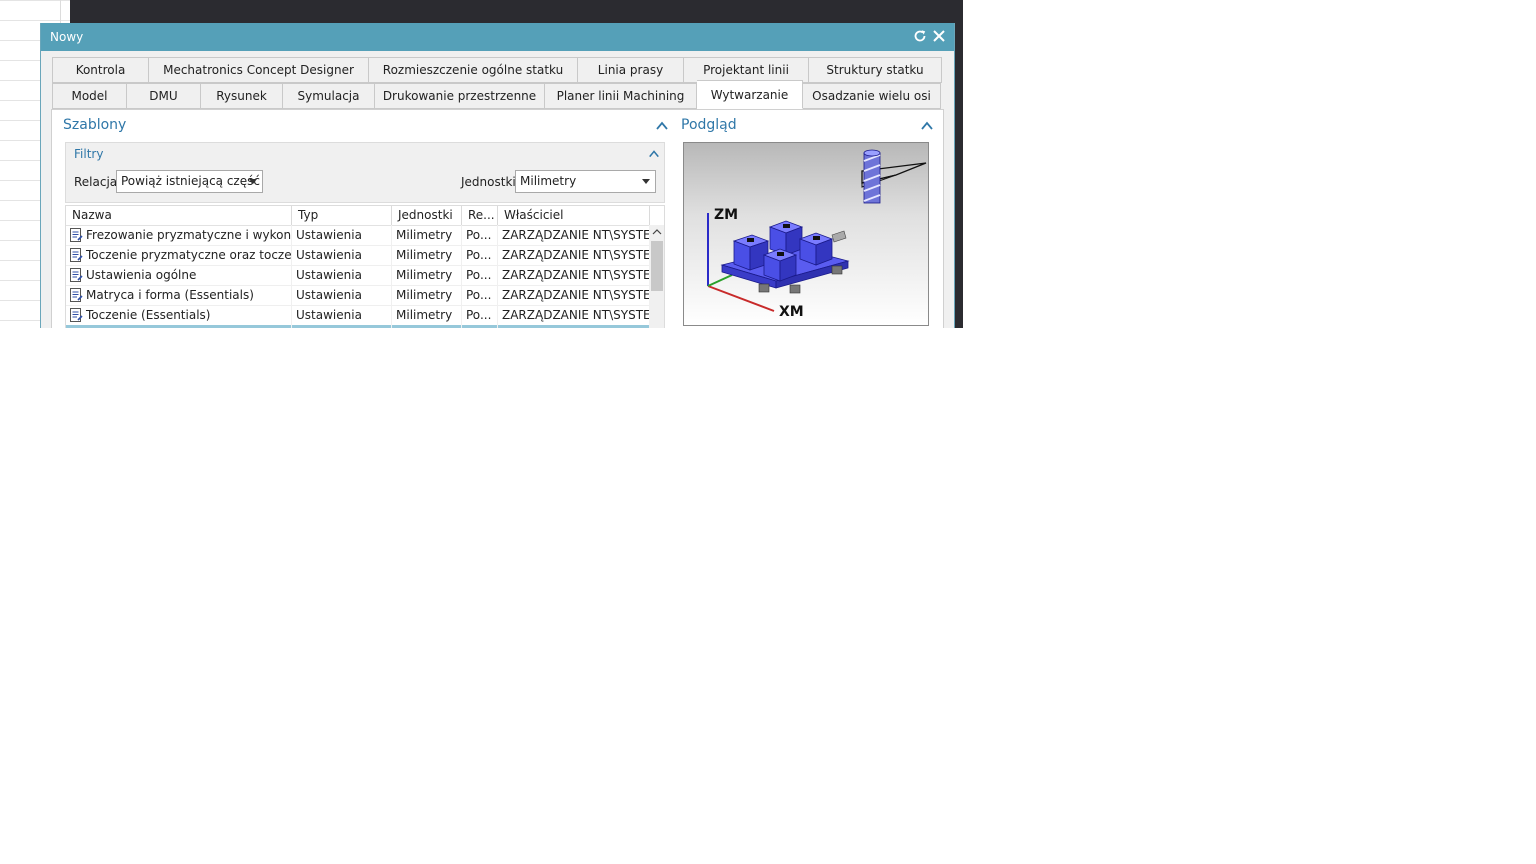 This screenshot has height=864, width=1536. Describe the element at coordinates (585, 181) in the screenshot. I see `units-dropdown: Milimetry` at that location.